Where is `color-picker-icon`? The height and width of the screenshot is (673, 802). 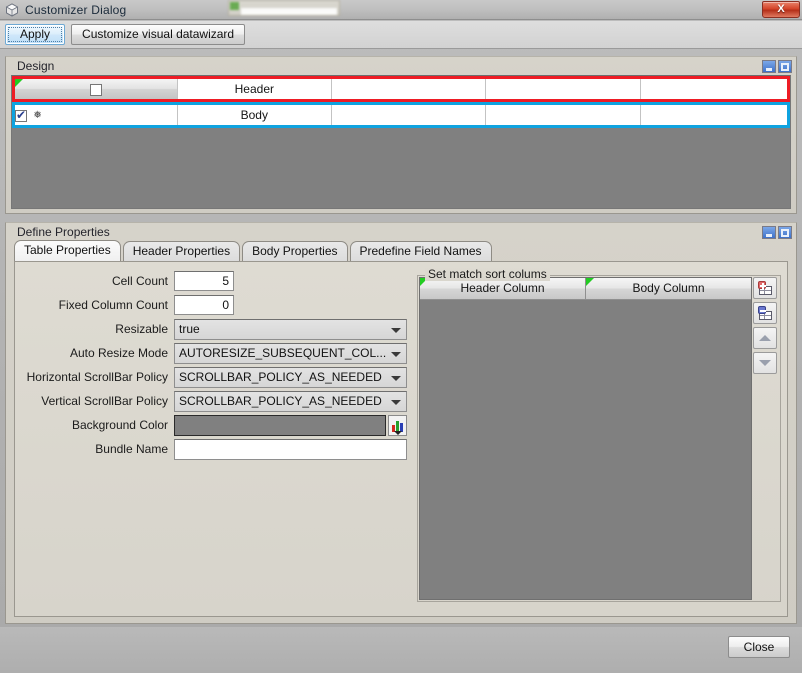 color-picker-icon is located at coordinates (397, 425).